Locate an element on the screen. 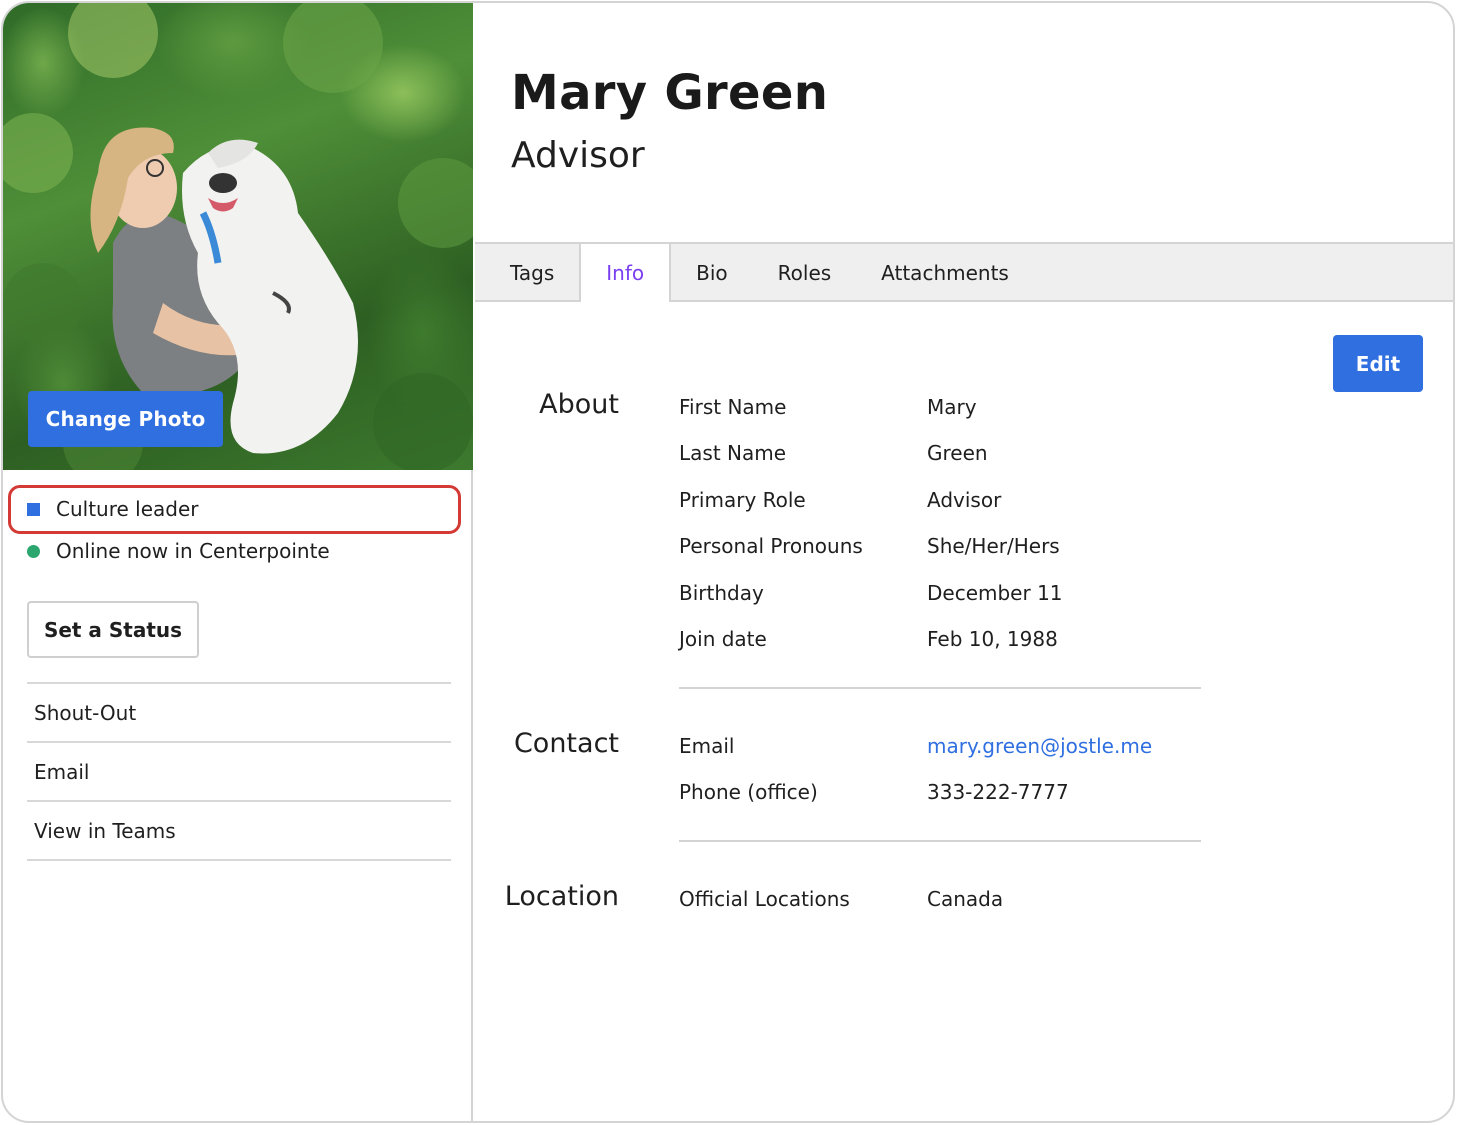 The width and height of the screenshot is (1457, 1125). culture-leader-badge: Culture leader is located at coordinates (113, 509).